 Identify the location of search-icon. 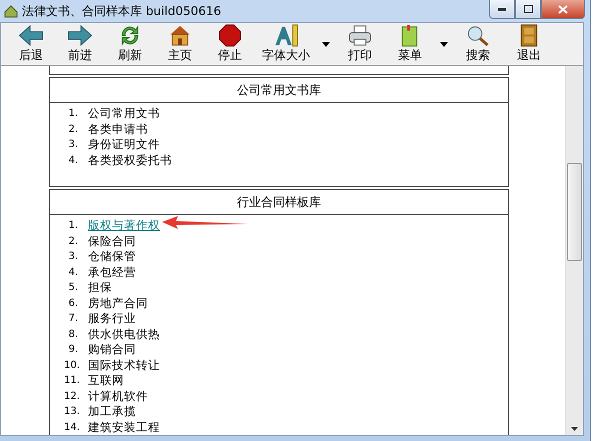
(478, 35).